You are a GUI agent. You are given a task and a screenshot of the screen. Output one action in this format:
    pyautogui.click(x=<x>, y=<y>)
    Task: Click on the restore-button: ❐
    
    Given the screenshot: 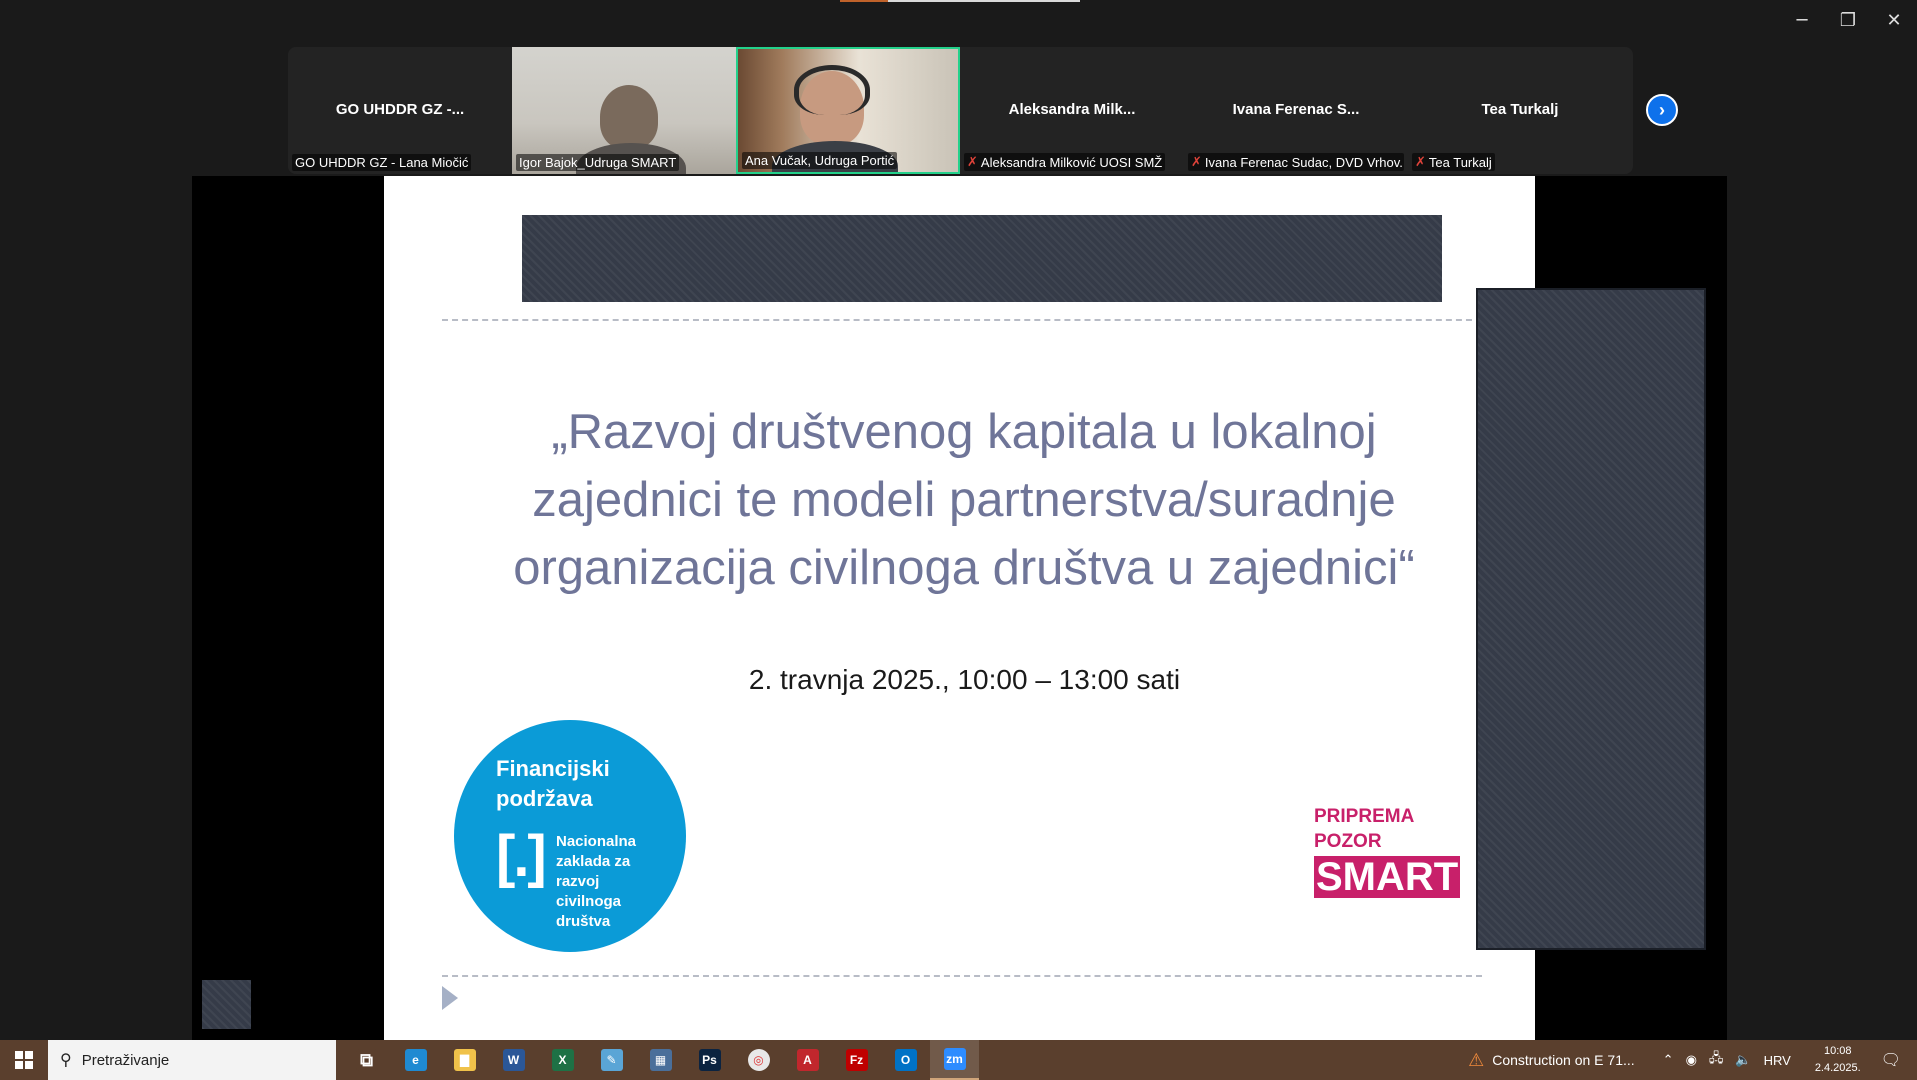 What is the action you would take?
    pyautogui.click(x=1848, y=20)
    